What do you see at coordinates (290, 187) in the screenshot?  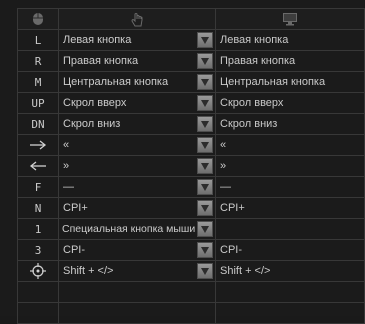 I see `default-value: —` at bounding box center [290, 187].